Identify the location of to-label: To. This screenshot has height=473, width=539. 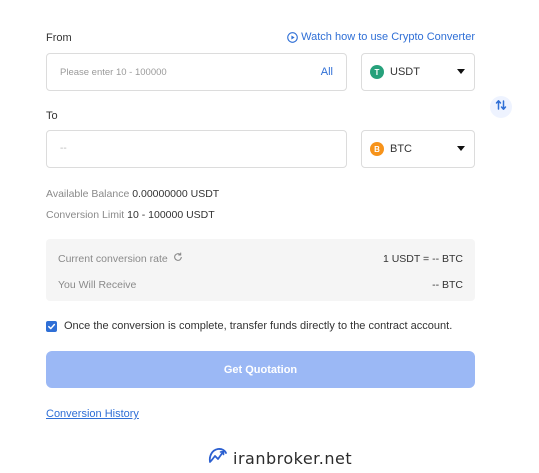
(52, 116).